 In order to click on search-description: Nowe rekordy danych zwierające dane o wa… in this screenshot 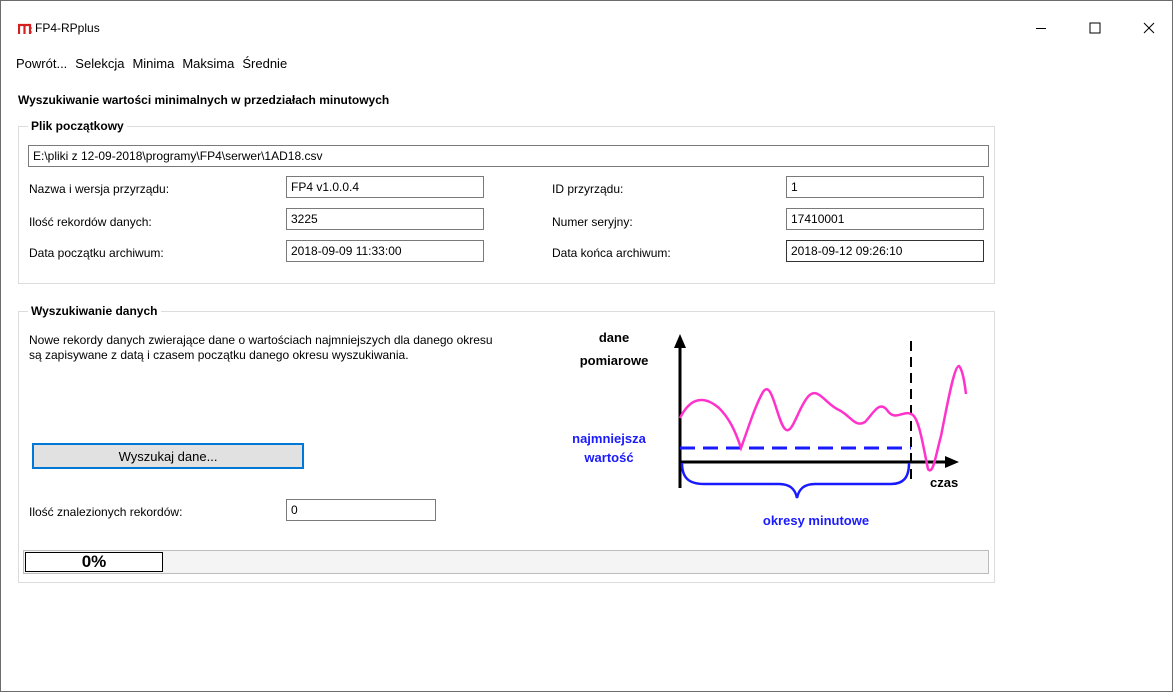, I will do `click(261, 347)`.